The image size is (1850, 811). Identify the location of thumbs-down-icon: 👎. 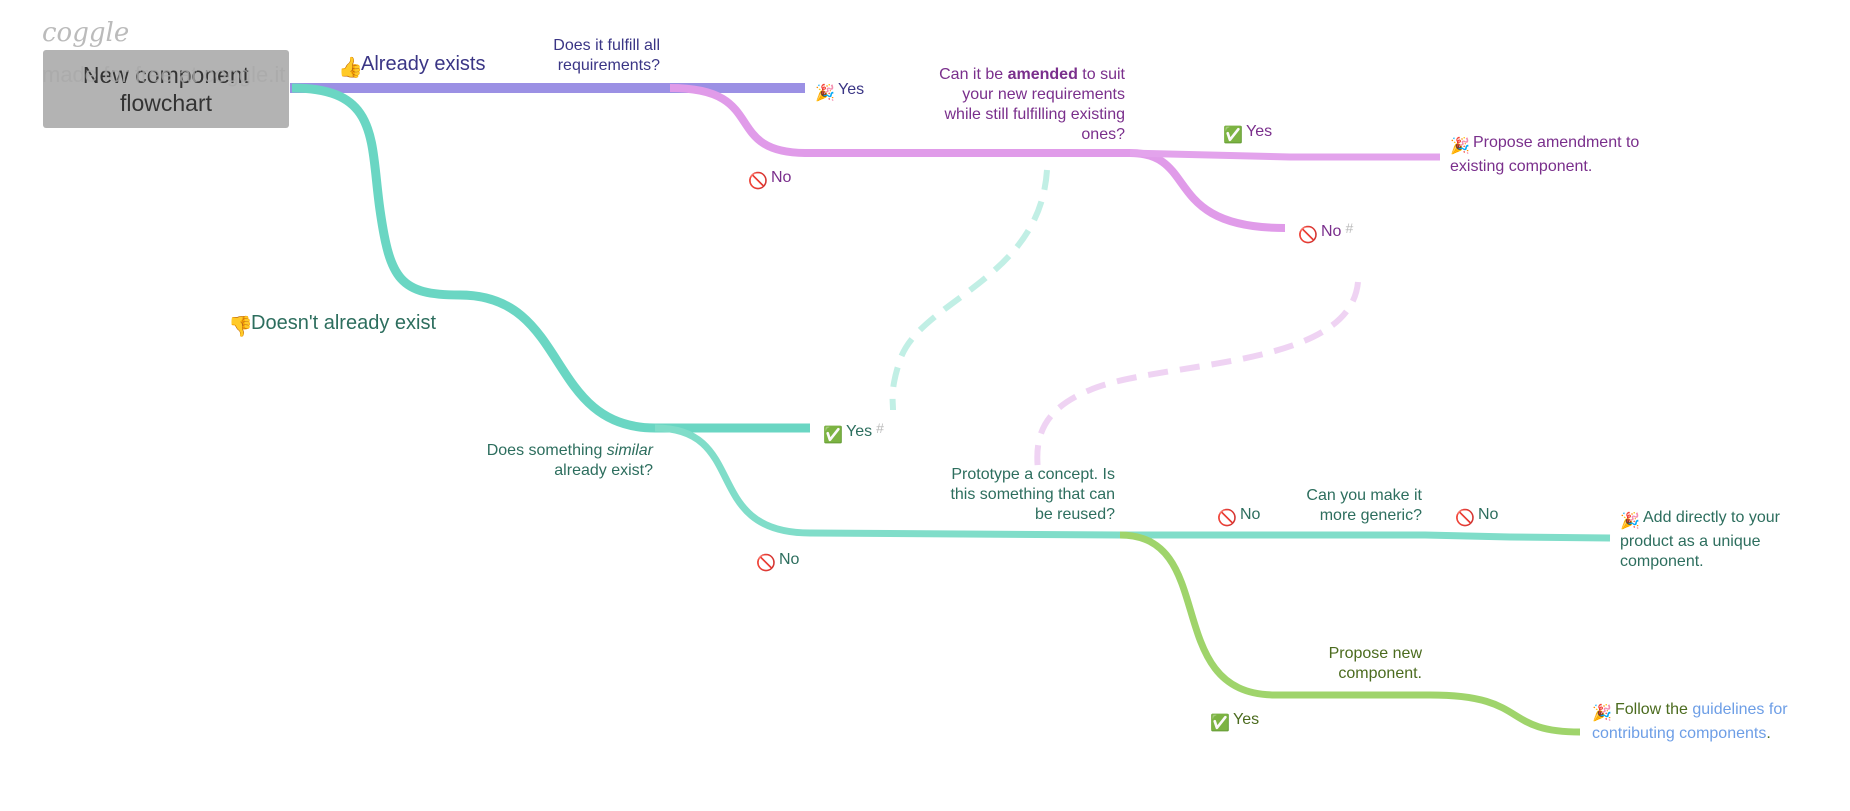
(240, 327).